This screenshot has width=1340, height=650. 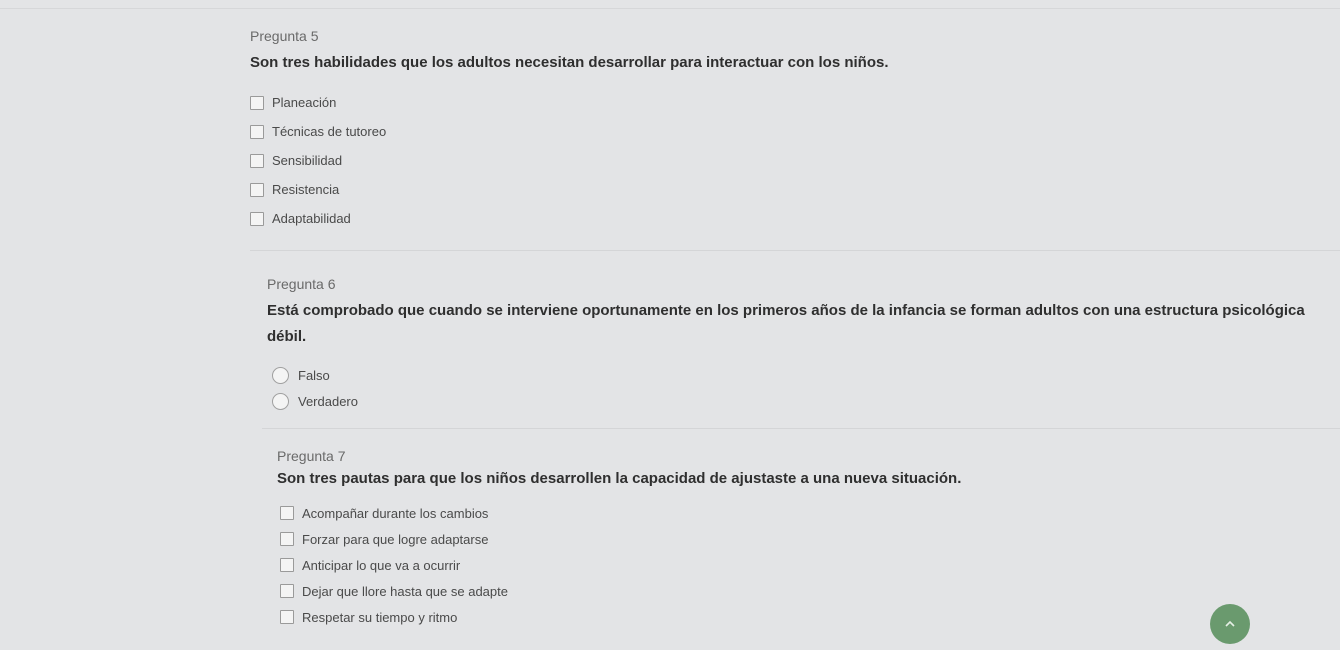 What do you see at coordinates (395, 539) in the screenshot?
I see `option-label: Forzar para que logre adaptarse` at bounding box center [395, 539].